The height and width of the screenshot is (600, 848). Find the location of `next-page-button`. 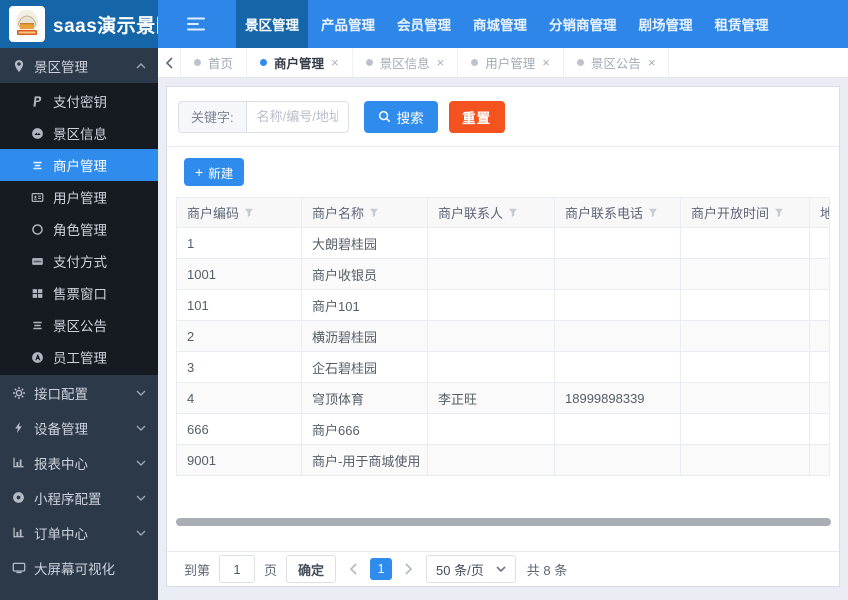

next-page-button is located at coordinates (409, 569).